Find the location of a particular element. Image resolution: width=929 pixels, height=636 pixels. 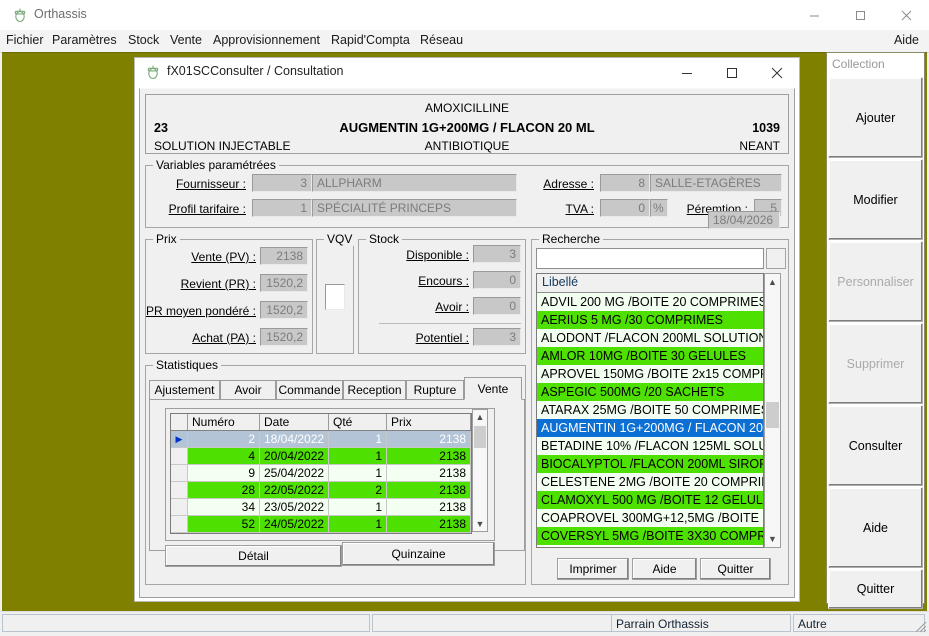

list-item: CLAMOXYL 500 MG /BOITE 12 GELULES is located at coordinates (650, 500).